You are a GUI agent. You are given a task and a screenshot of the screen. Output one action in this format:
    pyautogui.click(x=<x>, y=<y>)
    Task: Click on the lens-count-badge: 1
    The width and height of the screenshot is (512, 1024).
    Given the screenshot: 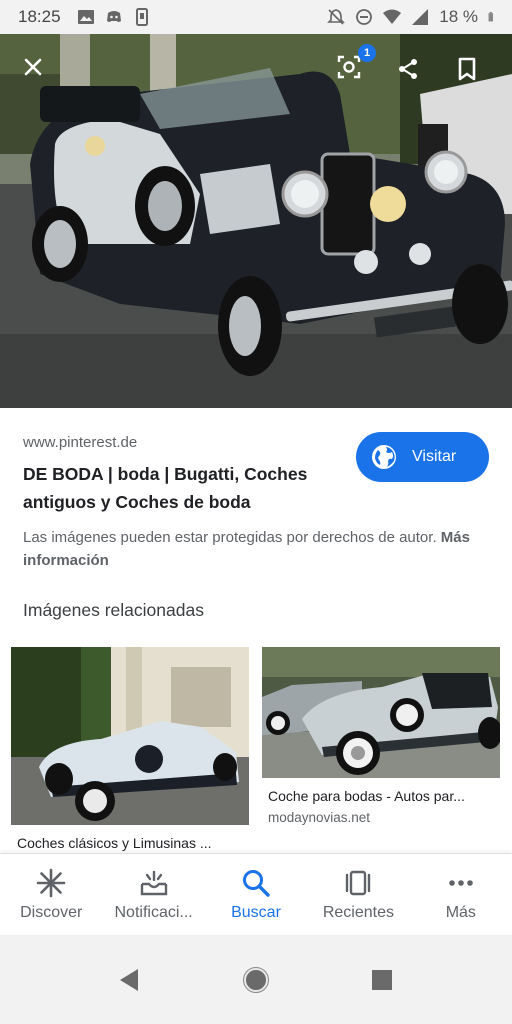 What is the action you would take?
    pyautogui.click(x=367, y=53)
    